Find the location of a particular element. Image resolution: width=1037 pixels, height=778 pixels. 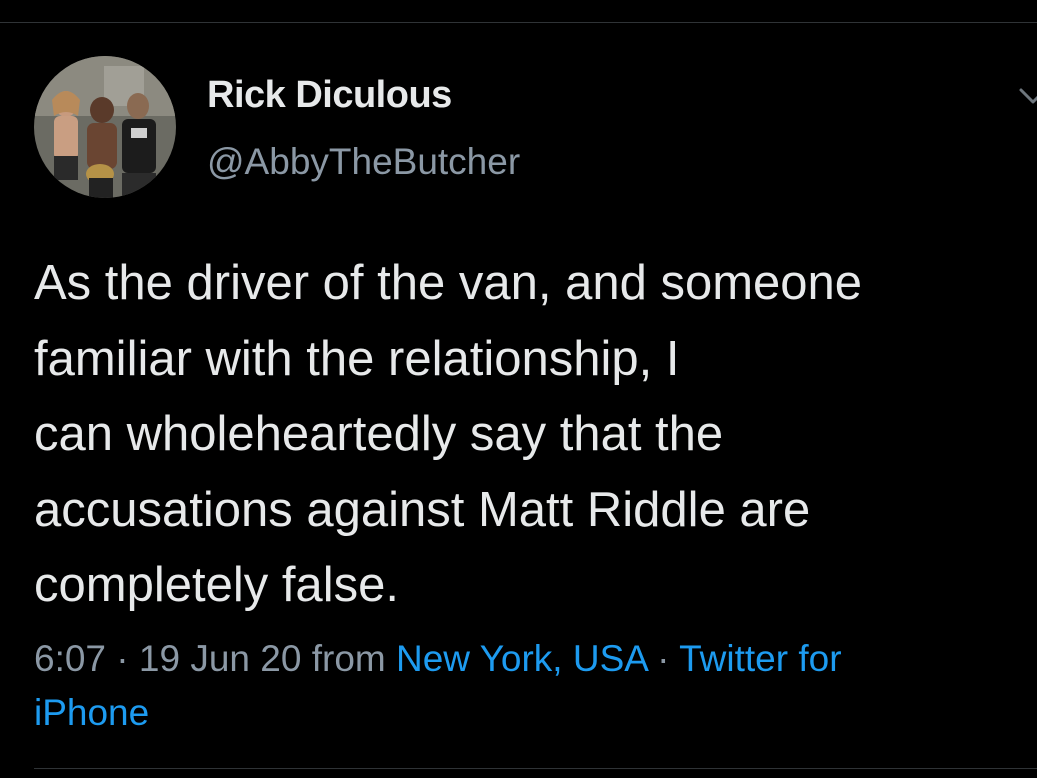

chevron-down-icon is located at coordinates (1028, 96).